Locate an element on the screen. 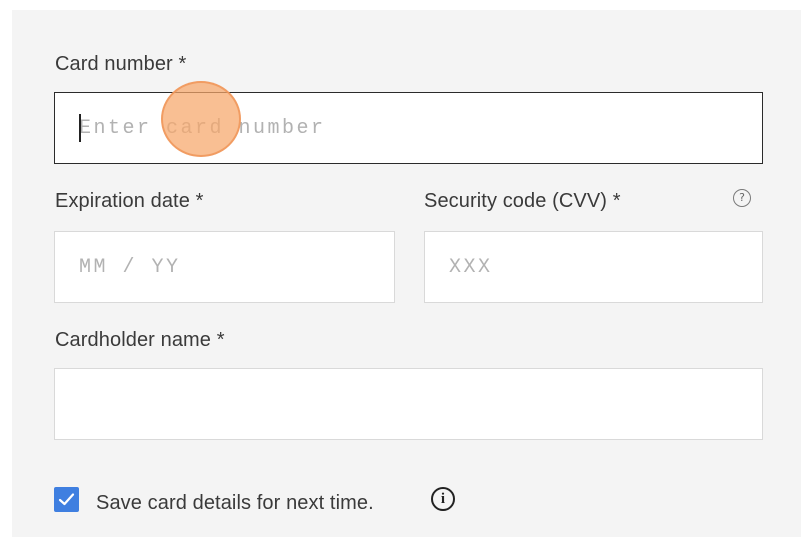  card-number-label: Card number * is located at coordinates (121, 64).